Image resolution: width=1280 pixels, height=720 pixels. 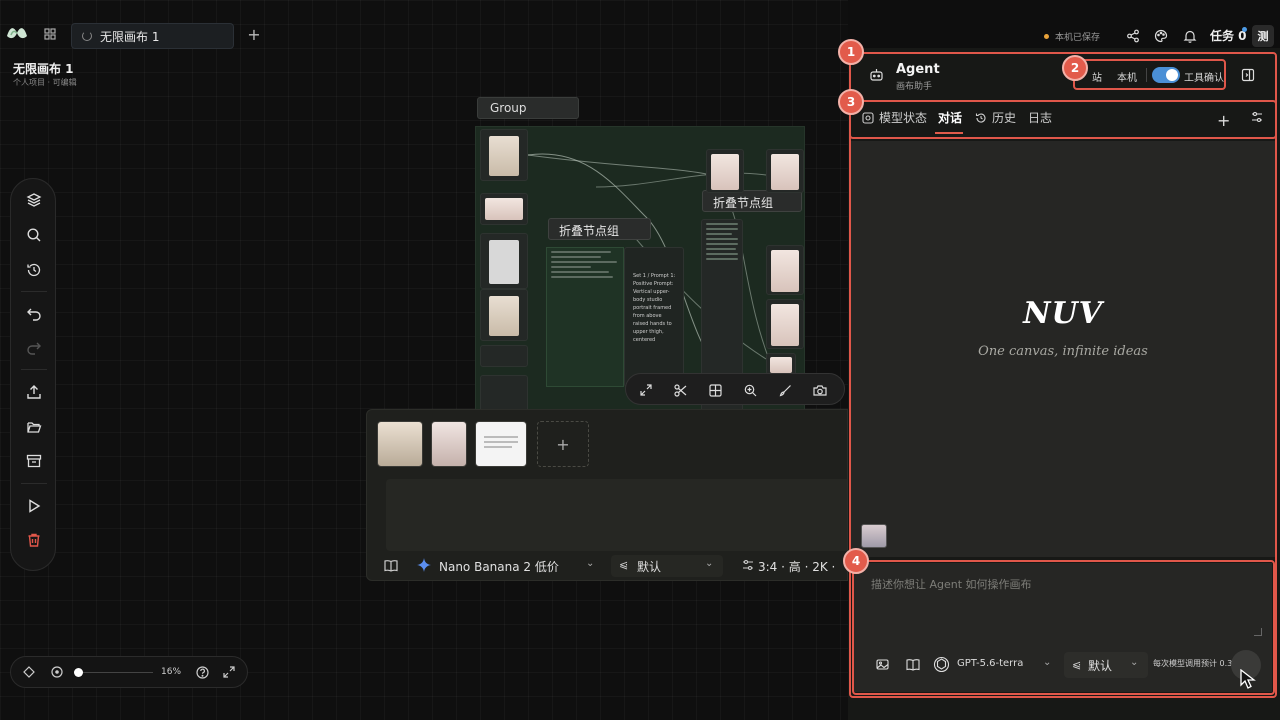 I want to click on zoom-slider-handle, so click(x=78, y=672).